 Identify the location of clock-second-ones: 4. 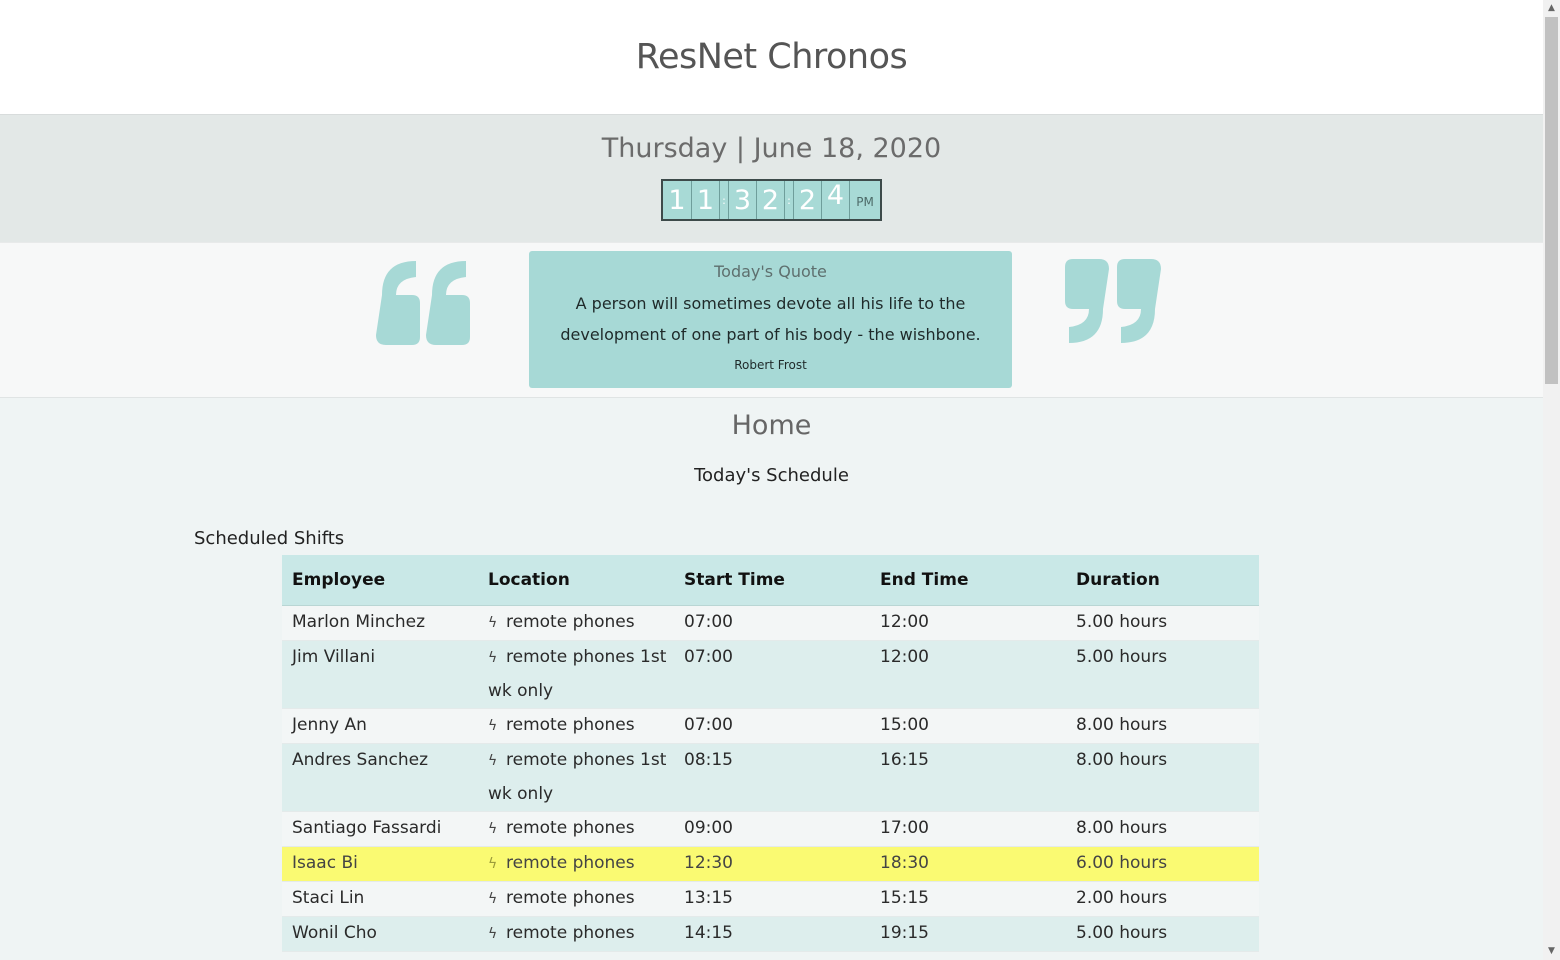
(835, 200).